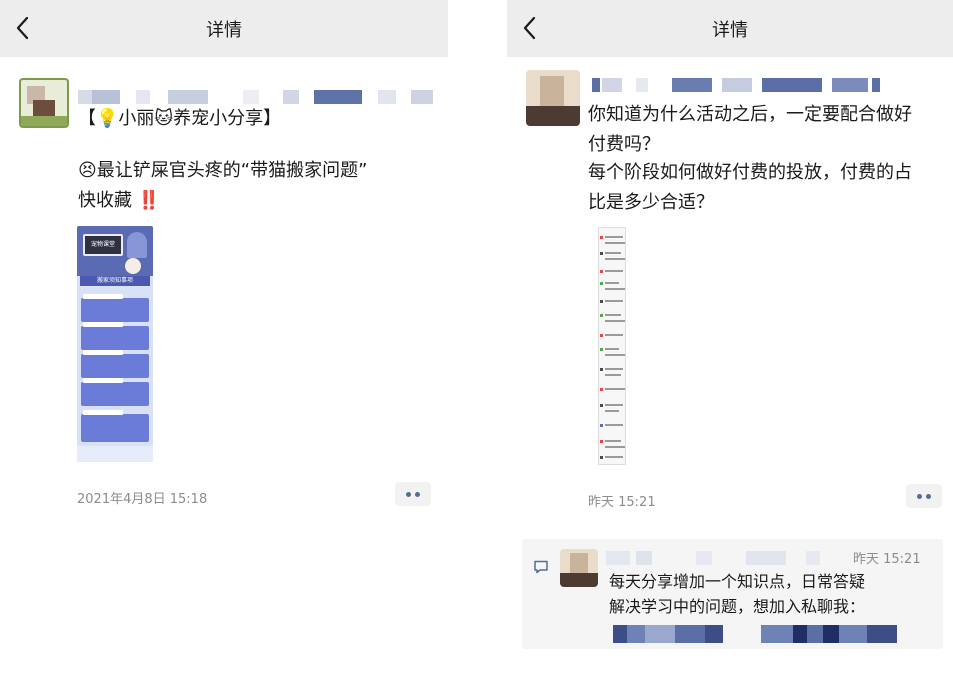 Image resolution: width=953 pixels, height=678 pixels. Describe the element at coordinates (115, 281) in the screenshot. I see `poster-banner: 搬家须知事项` at that location.